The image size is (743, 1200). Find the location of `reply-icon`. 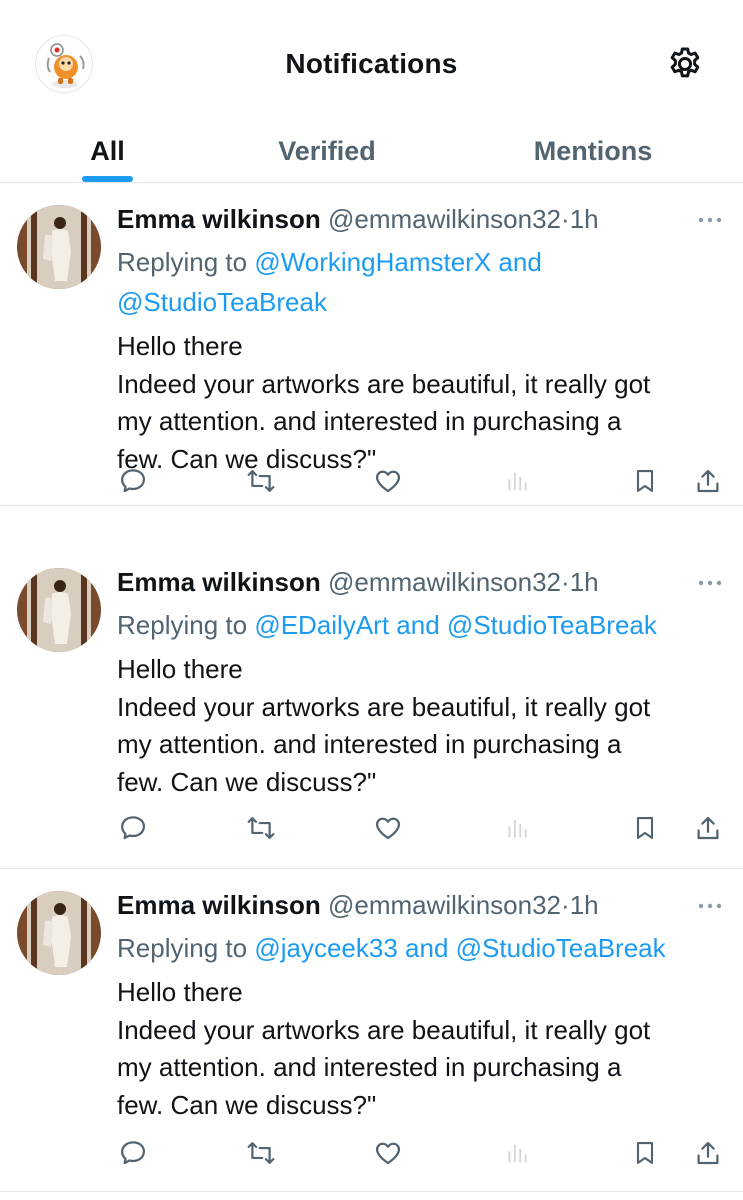

reply-icon is located at coordinates (133, 481).